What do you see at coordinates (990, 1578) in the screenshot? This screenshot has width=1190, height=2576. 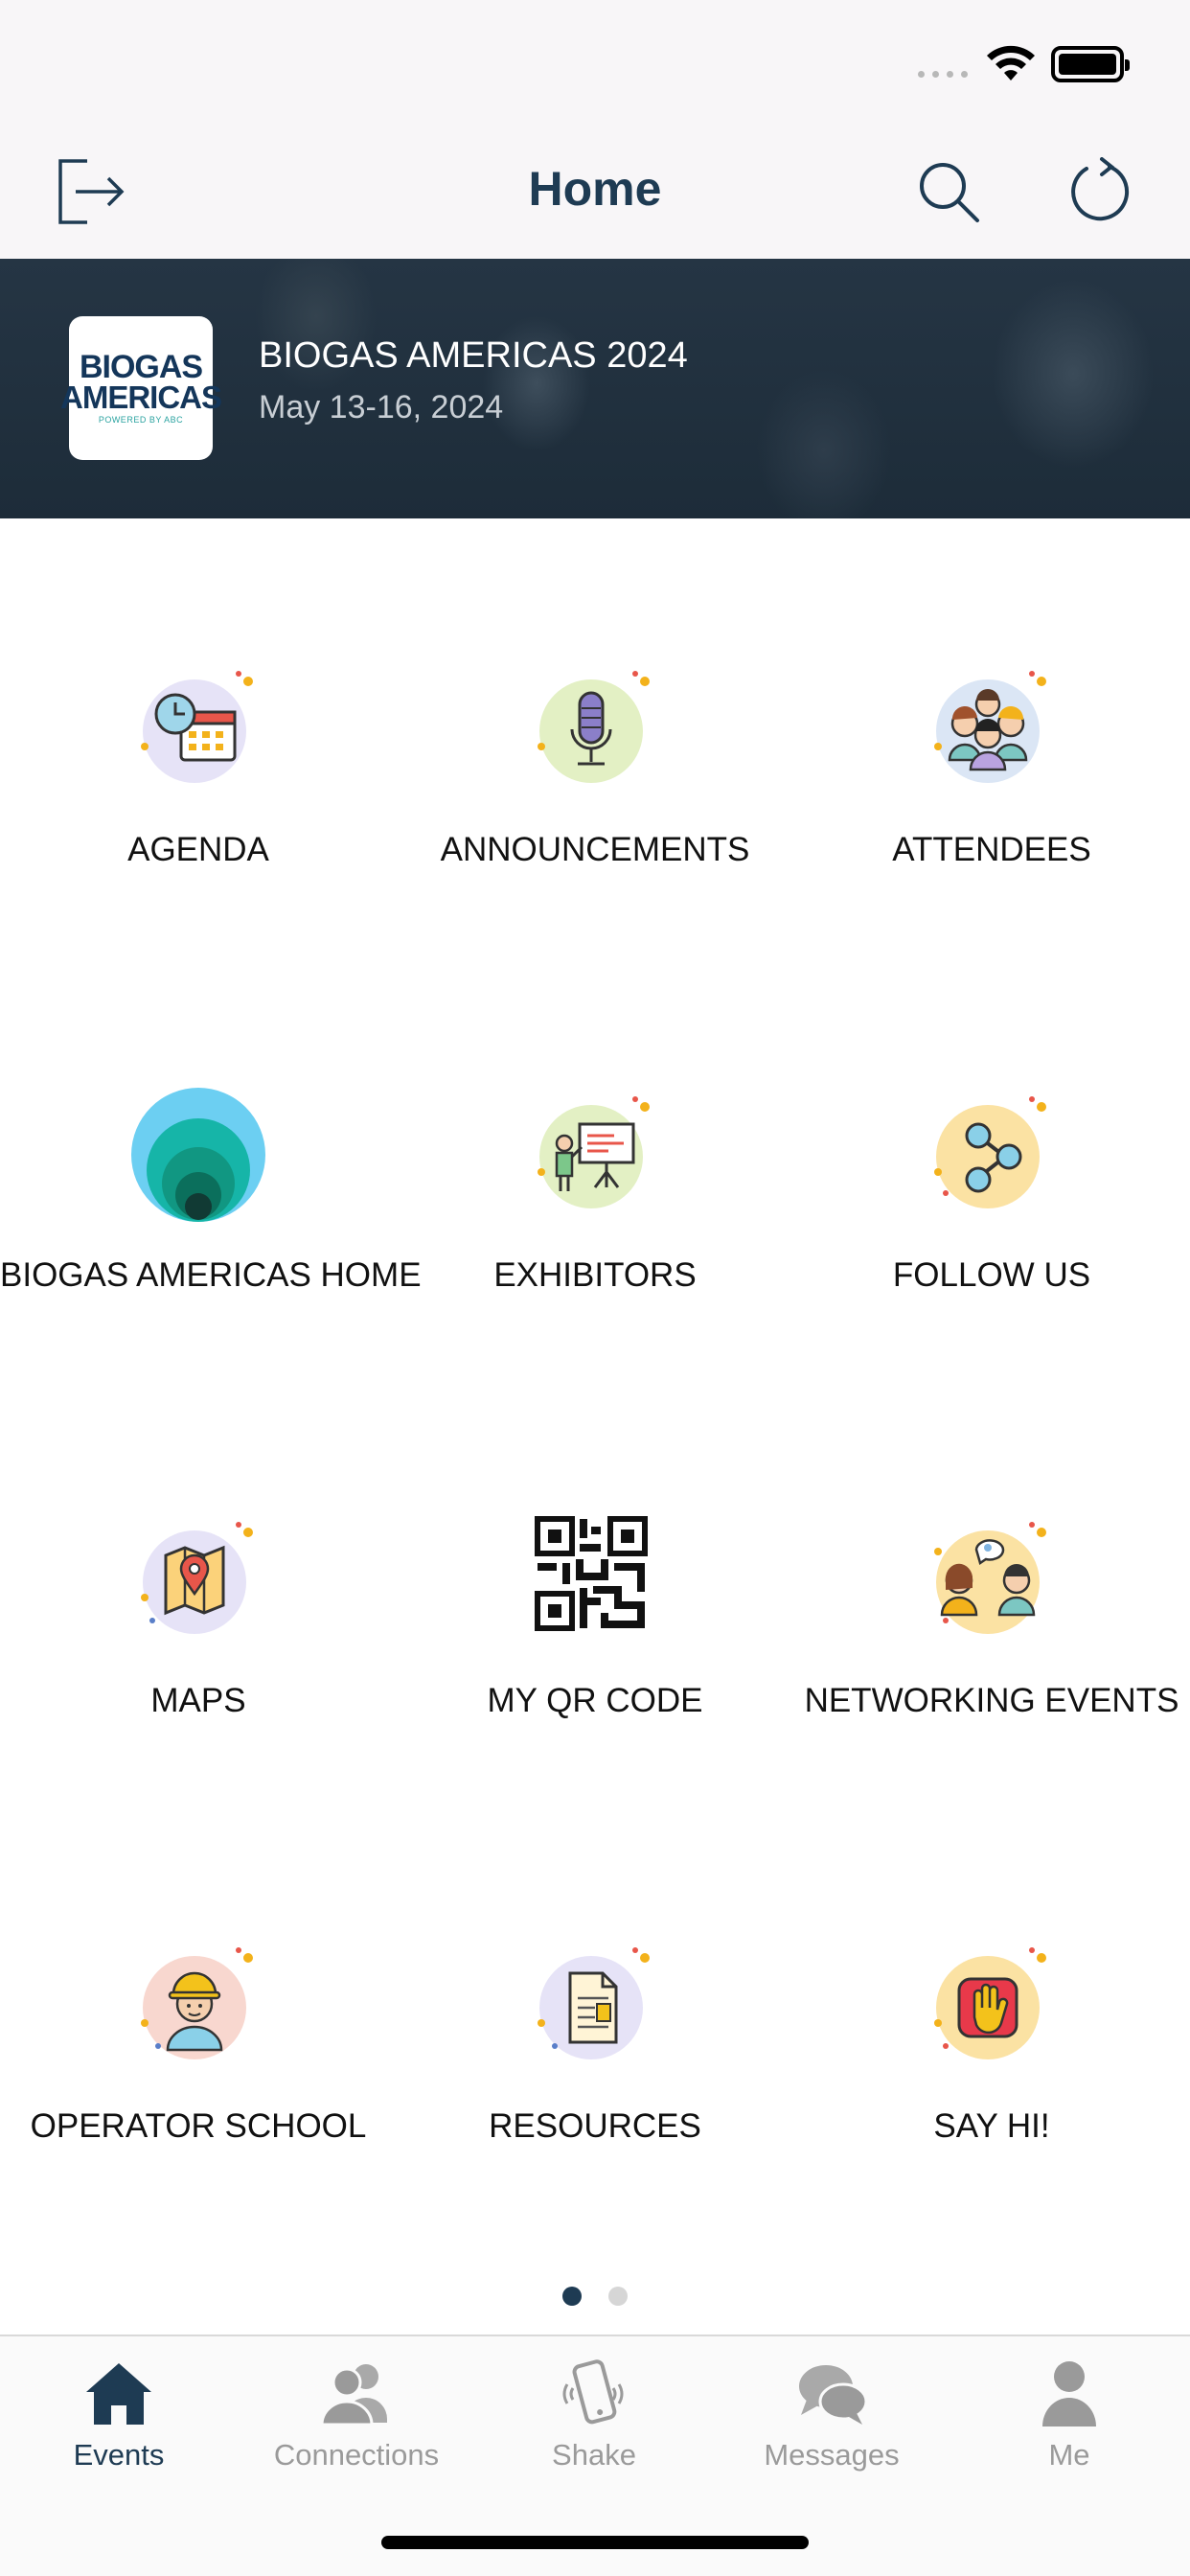 I see `networking-icon` at bounding box center [990, 1578].